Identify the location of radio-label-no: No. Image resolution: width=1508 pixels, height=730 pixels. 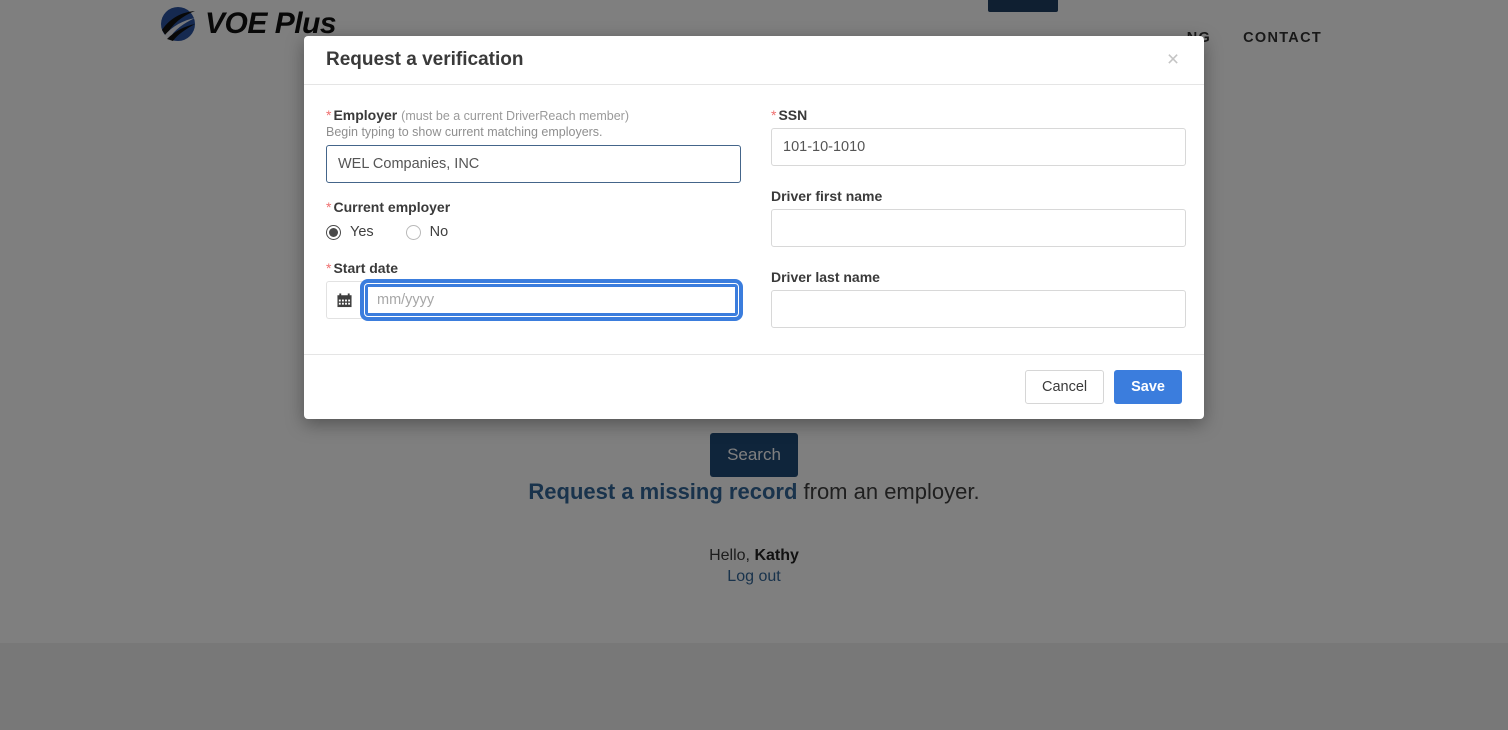
(439, 232).